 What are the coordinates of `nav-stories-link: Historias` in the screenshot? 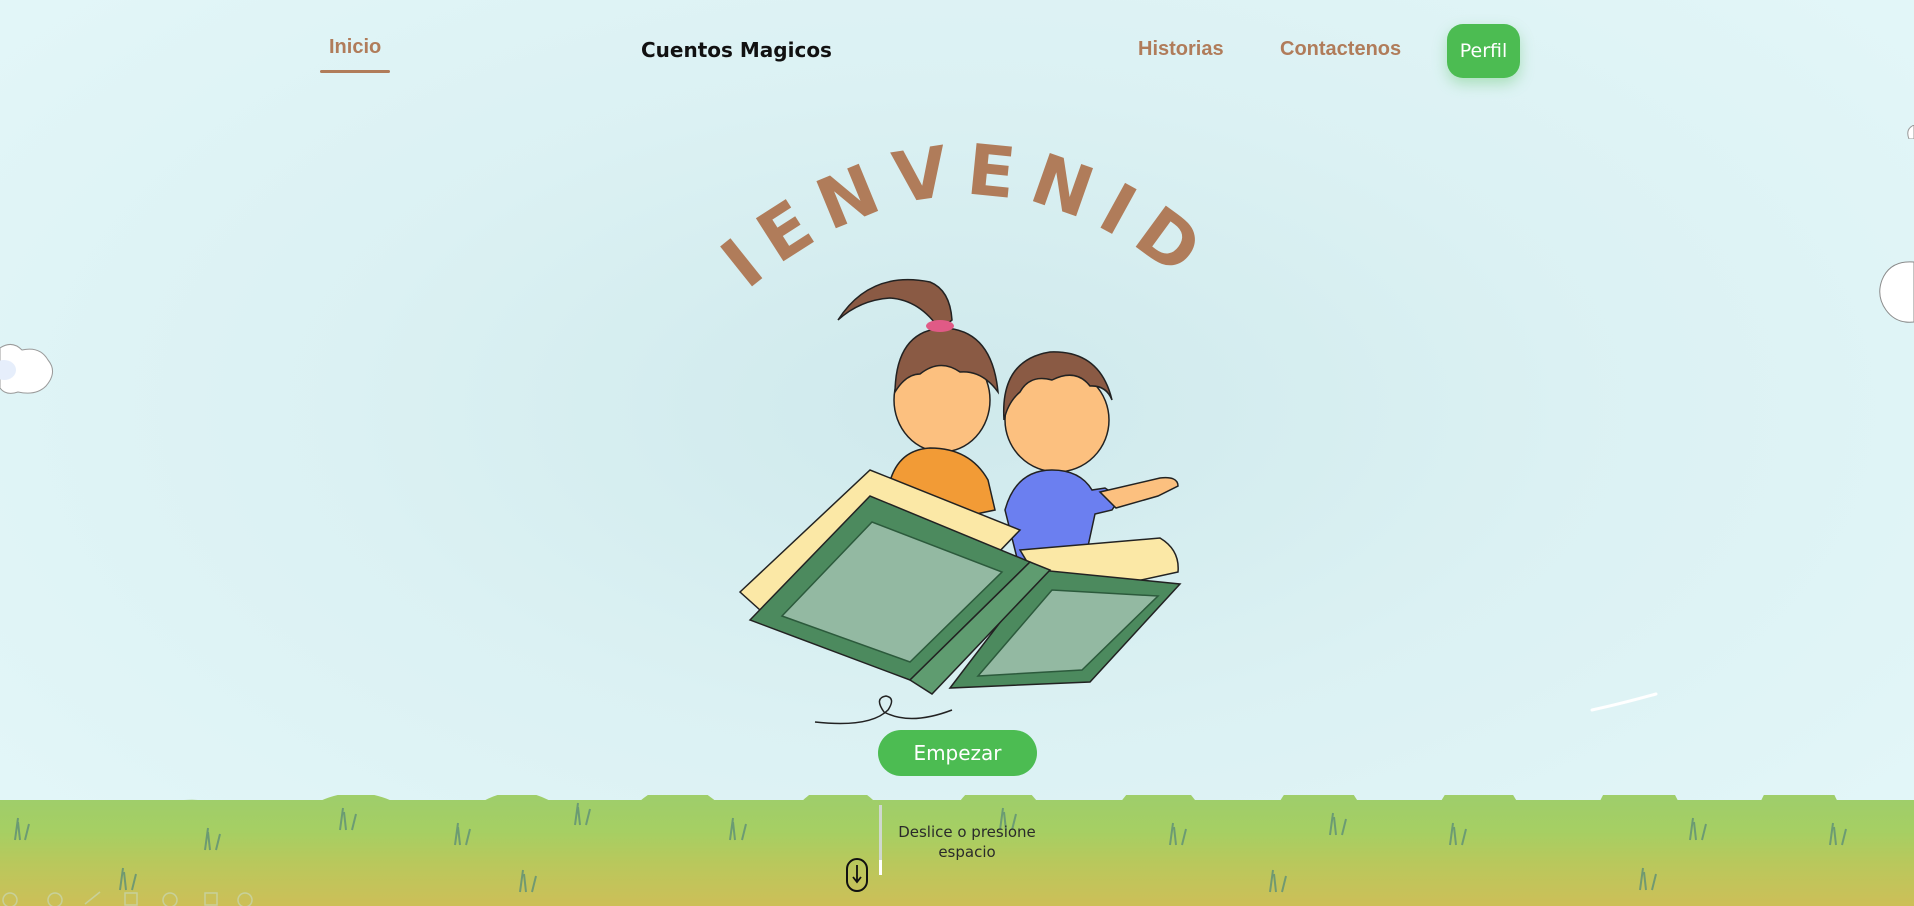 It's located at (1181, 49).